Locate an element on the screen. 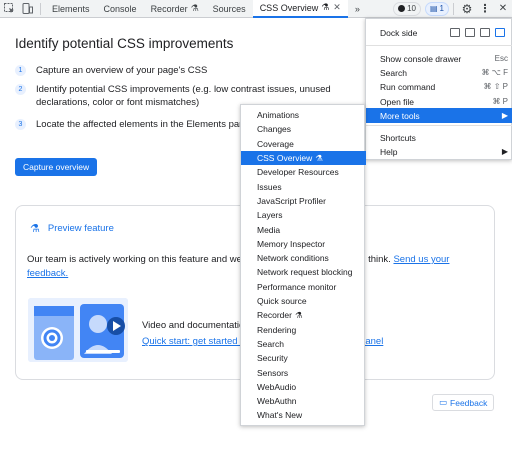 The image size is (512, 455). message-icon: ▤ is located at coordinates (433, 8).